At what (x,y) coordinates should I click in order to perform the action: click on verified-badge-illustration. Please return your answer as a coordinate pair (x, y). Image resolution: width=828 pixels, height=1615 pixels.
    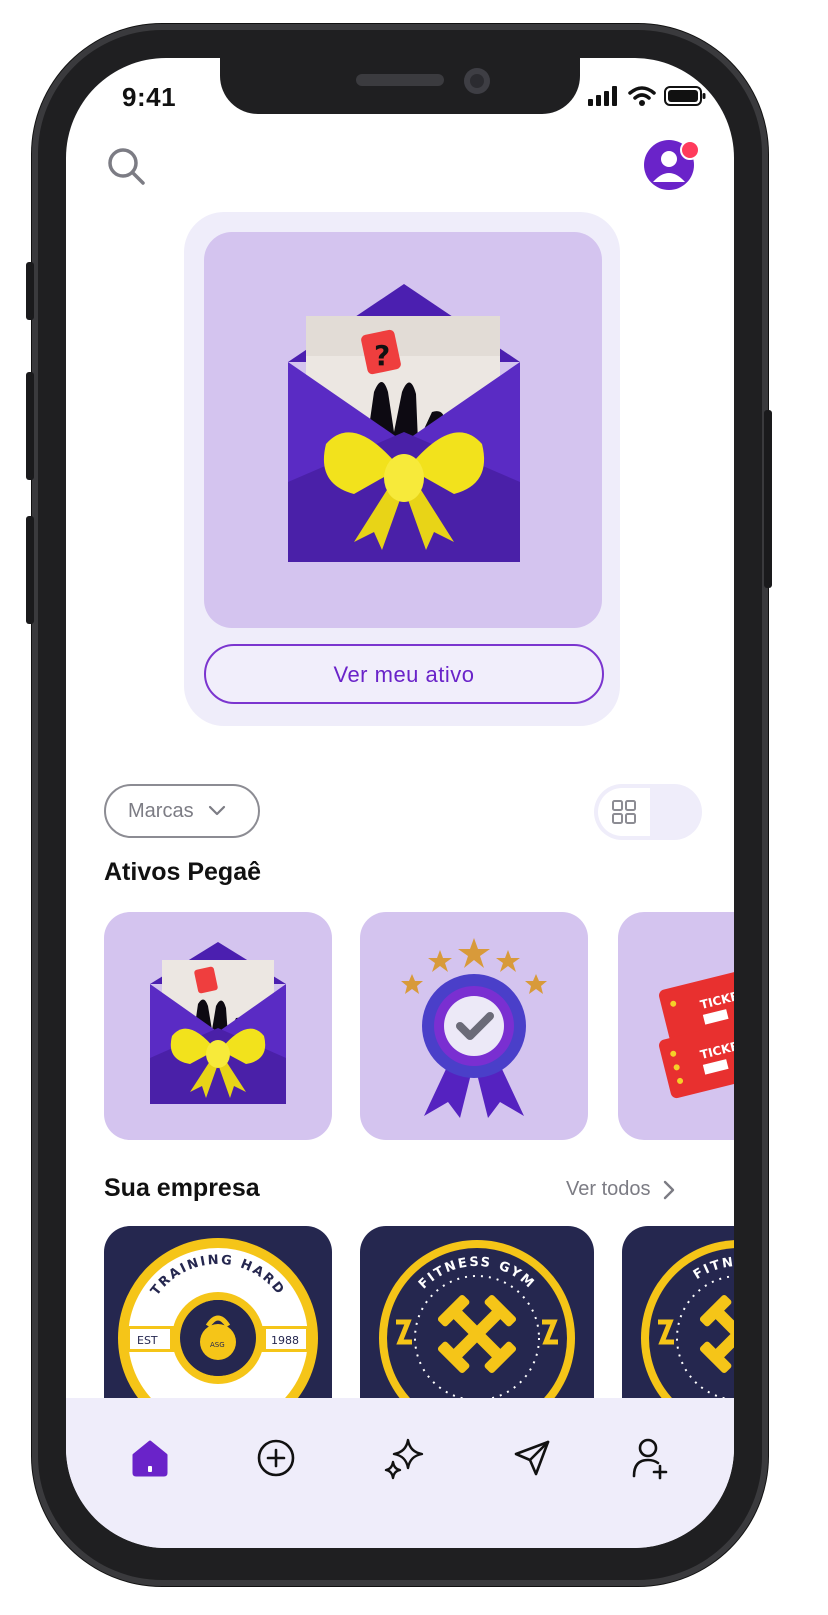
    Looking at the image, I should click on (474, 1028).